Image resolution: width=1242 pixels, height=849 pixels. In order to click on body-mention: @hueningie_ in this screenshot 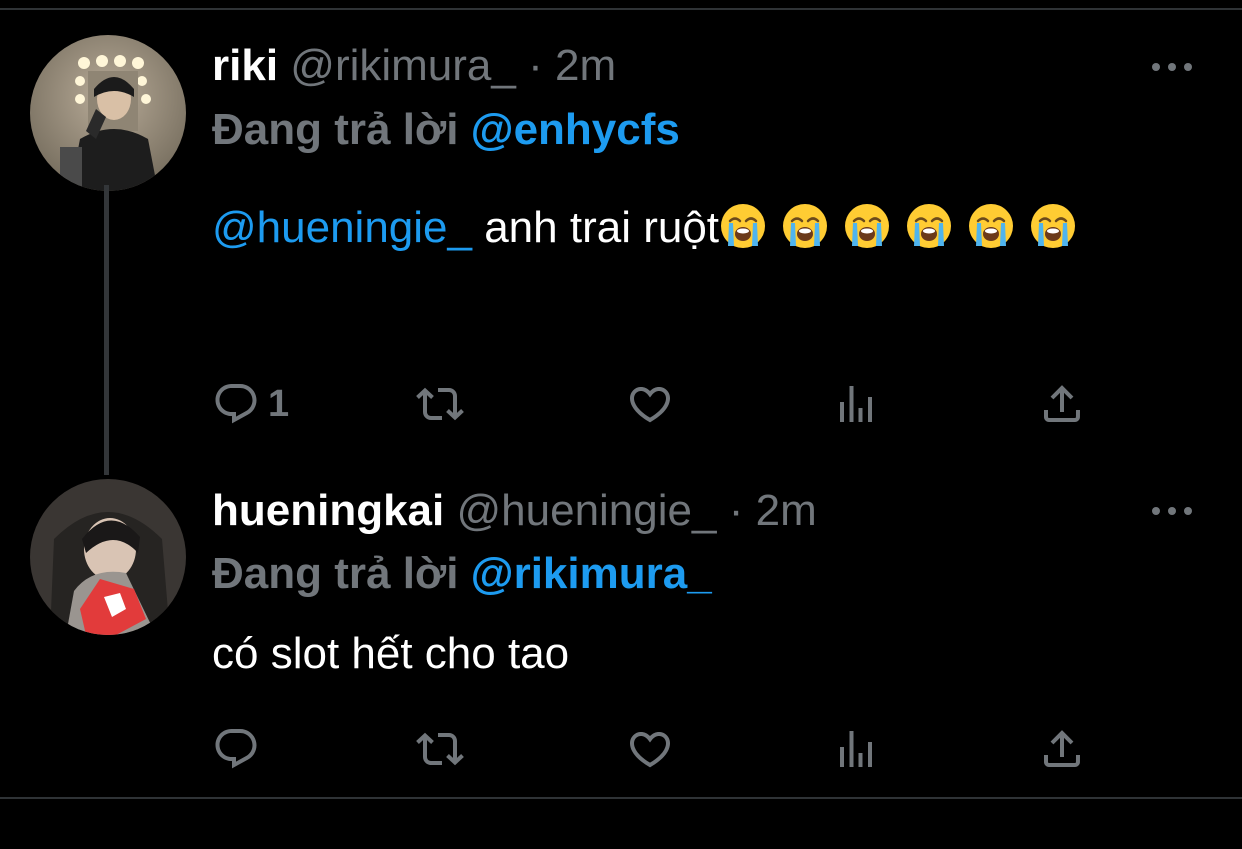, I will do `click(342, 227)`.